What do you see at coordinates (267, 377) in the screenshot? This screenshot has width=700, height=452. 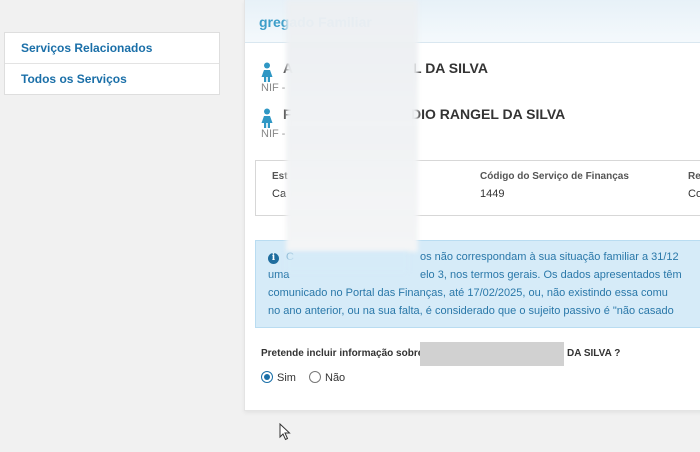 I see `radio-yes` at bounding box center [267, 377].